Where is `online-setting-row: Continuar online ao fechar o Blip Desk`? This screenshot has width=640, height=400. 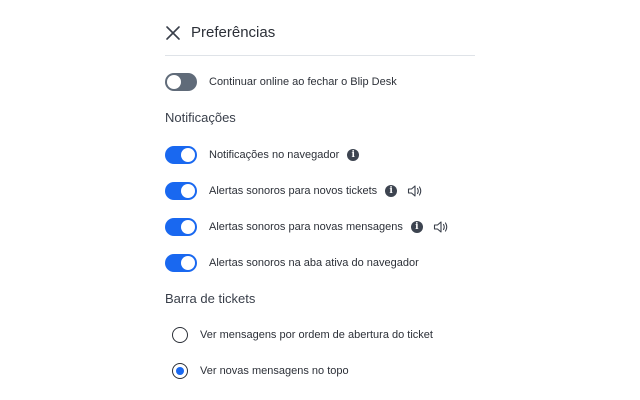
online-setting-row: Continuar online ao fechar o Blip Desk is located at coordinates (281, 82).